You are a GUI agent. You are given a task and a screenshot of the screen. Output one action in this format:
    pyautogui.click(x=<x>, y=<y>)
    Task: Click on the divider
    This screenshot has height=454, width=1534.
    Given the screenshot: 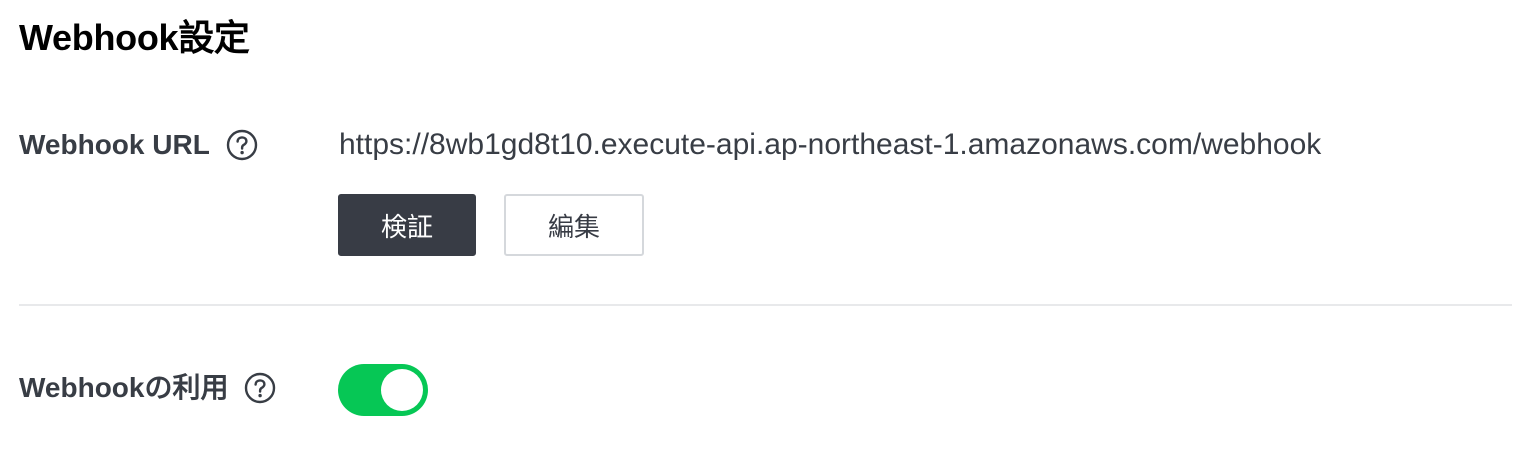 What is the action you would take?
    pyautogui.click(x=765, y=305)
    